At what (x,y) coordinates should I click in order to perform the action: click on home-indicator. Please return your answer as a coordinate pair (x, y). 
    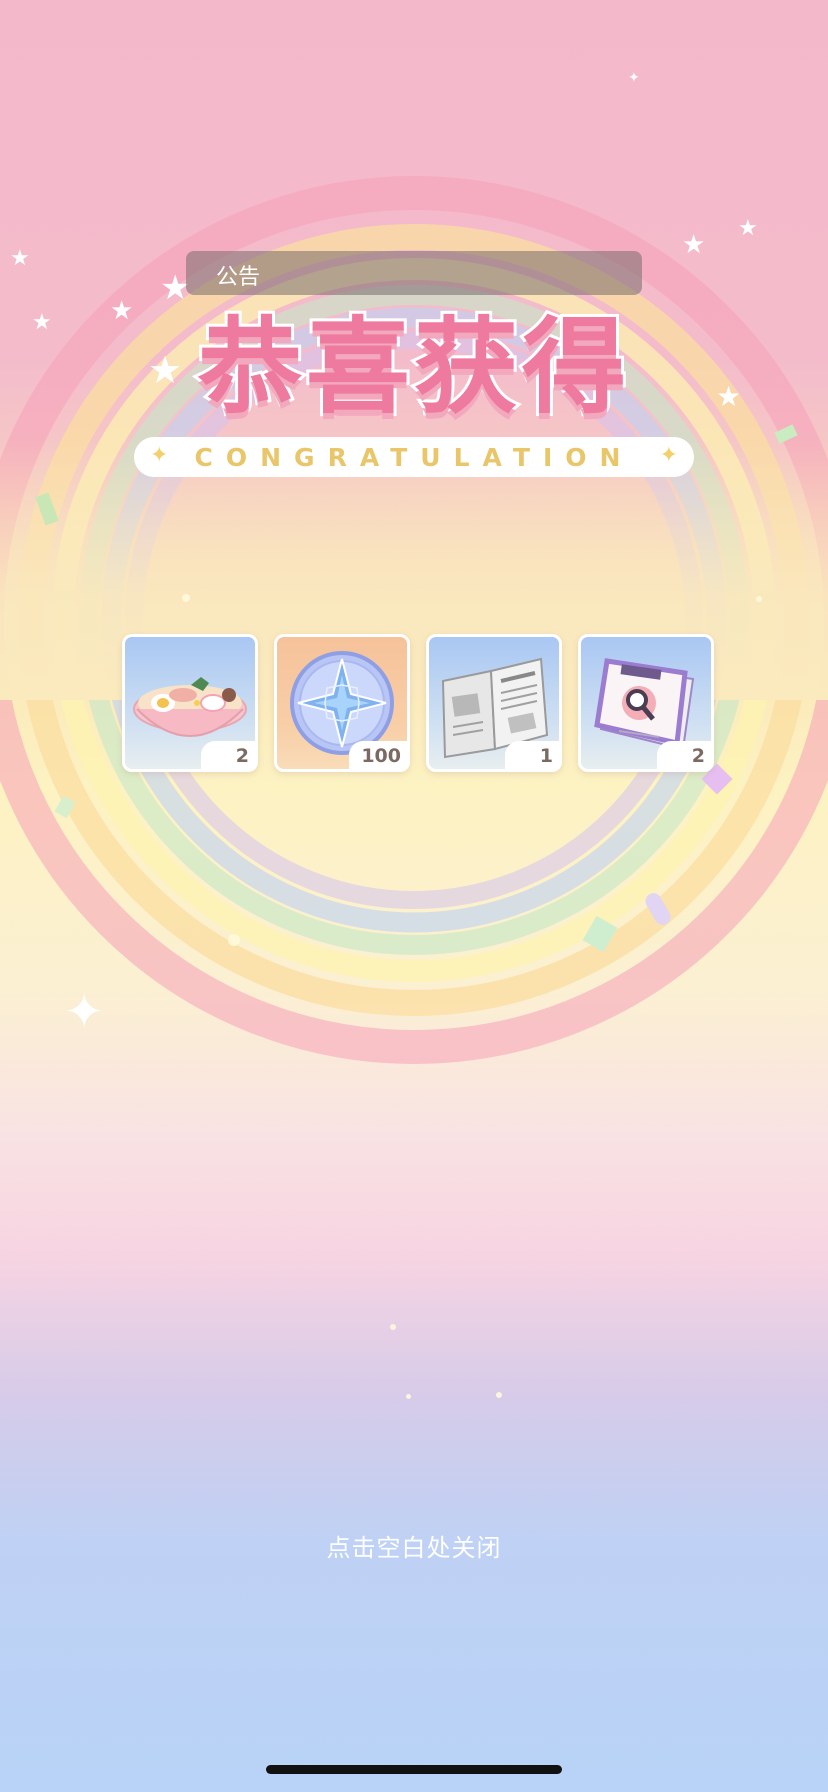
    Looking at the image, I should click on (414, 1769).